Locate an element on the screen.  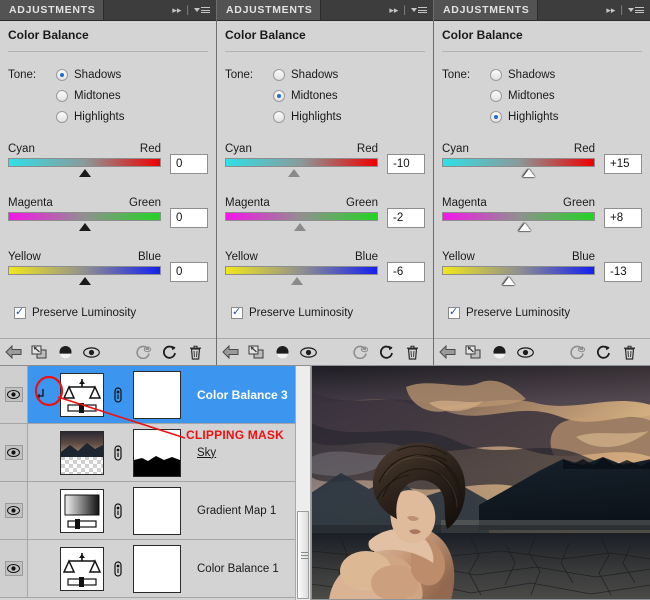
slider-value-magenta-green: 0 is located at coordinates (189, 218).